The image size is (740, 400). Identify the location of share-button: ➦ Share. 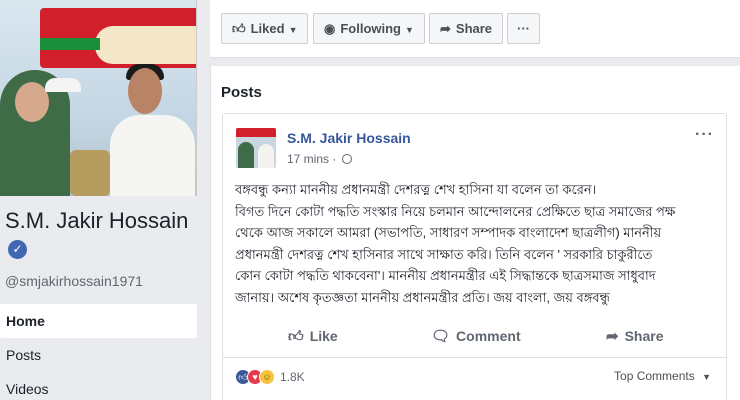
(635, 336).